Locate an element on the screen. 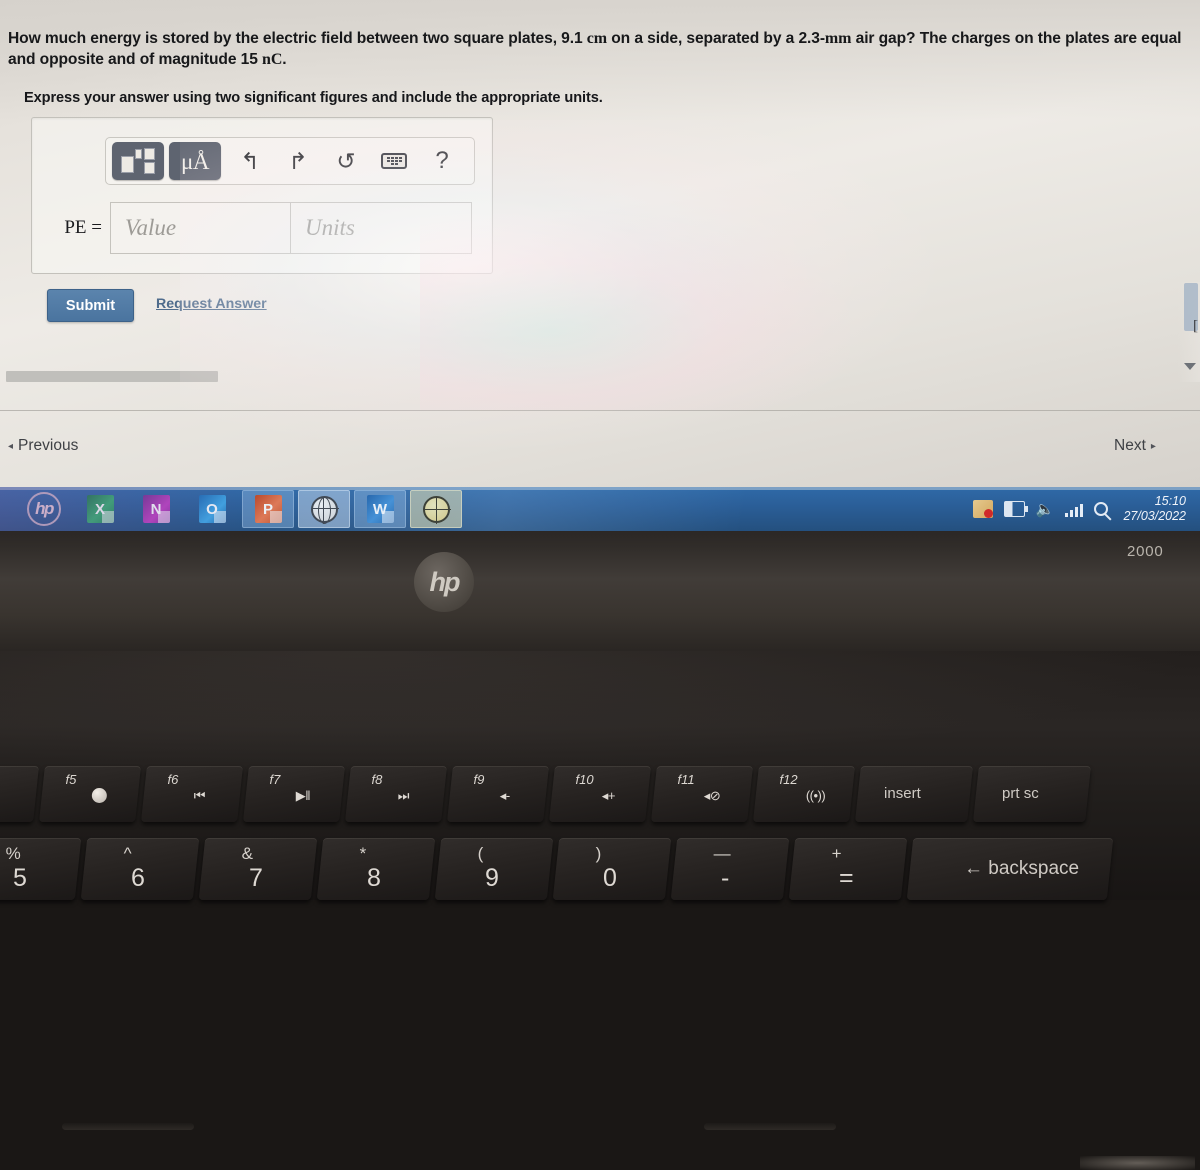 The image size is (1200, 1170). antivirus-icon is located at coordinates (982, 509).